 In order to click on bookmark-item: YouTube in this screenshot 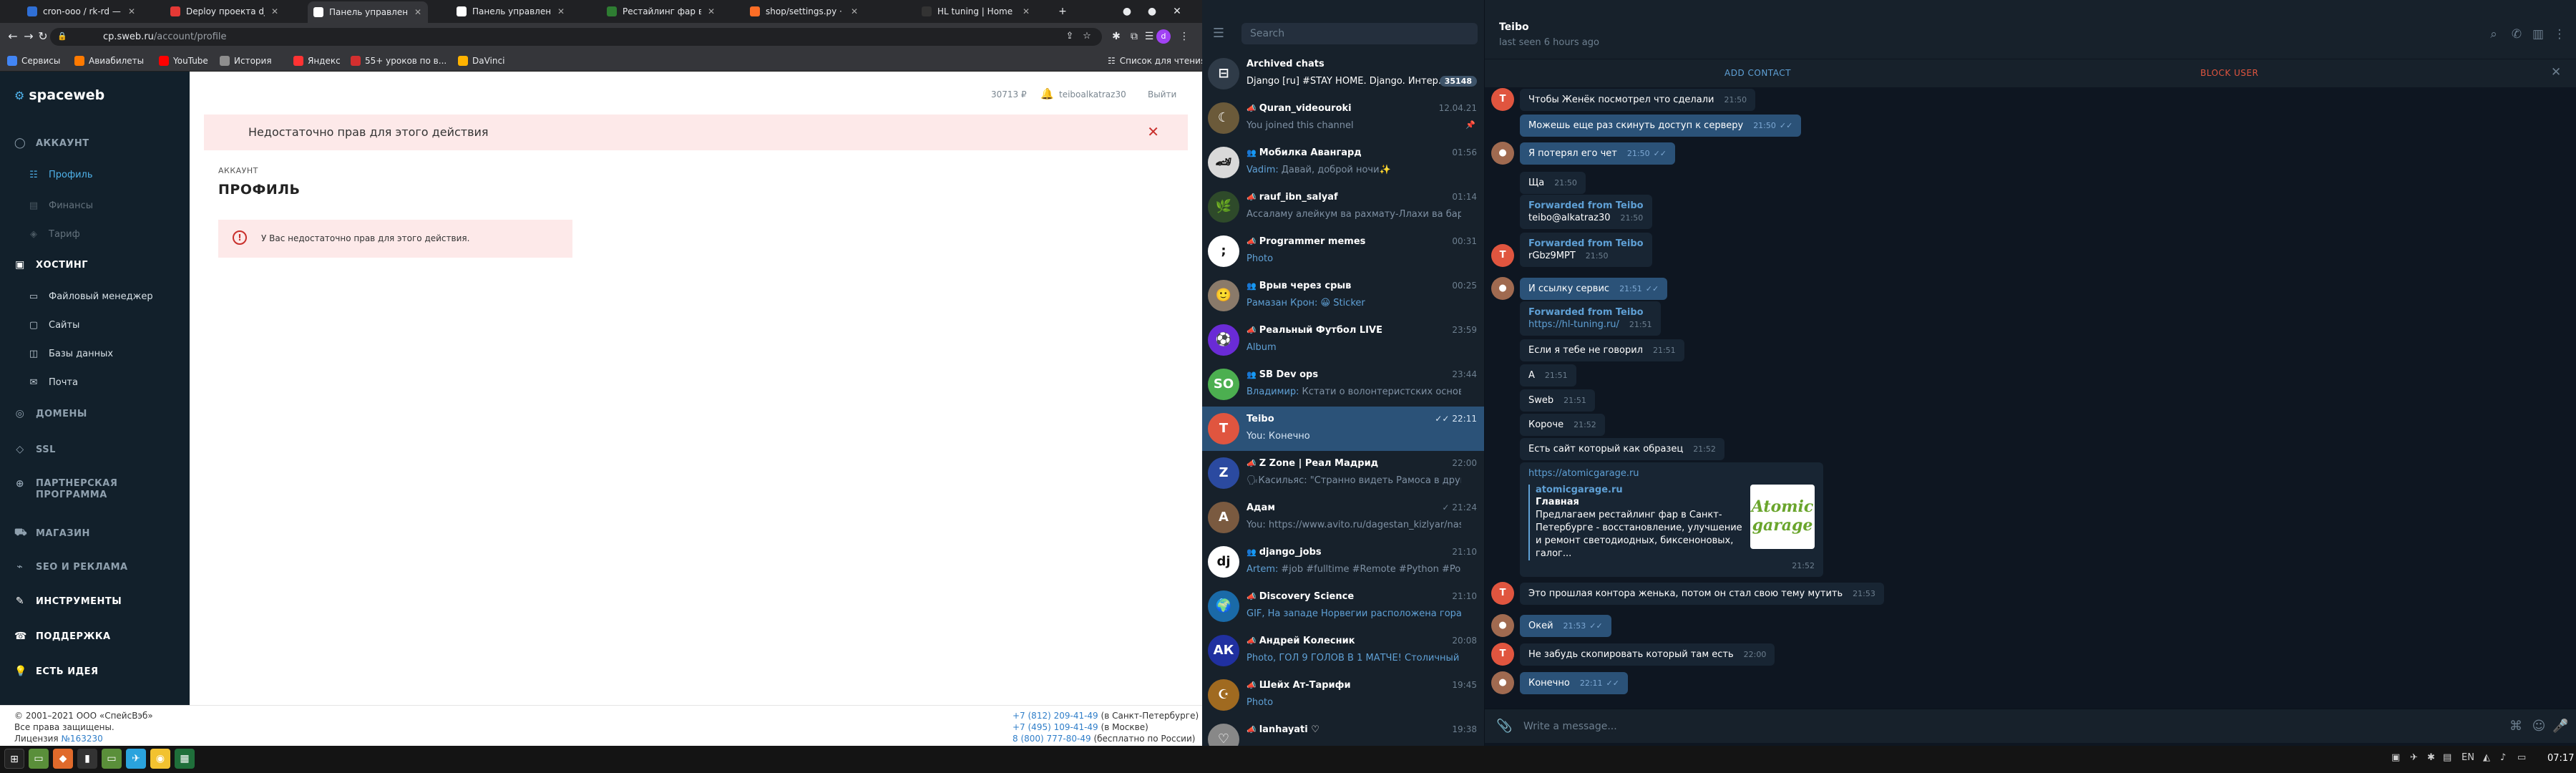, I will do `click(183, 61)`.